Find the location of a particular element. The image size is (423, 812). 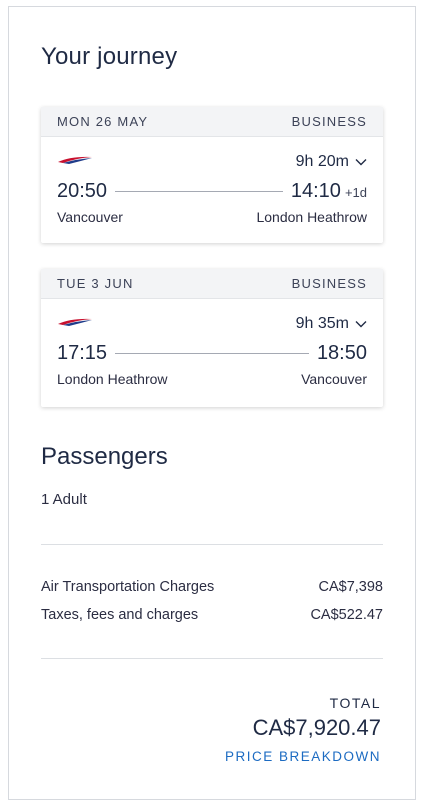

destination-city: Vancouver is located at coordinates (334, 379).